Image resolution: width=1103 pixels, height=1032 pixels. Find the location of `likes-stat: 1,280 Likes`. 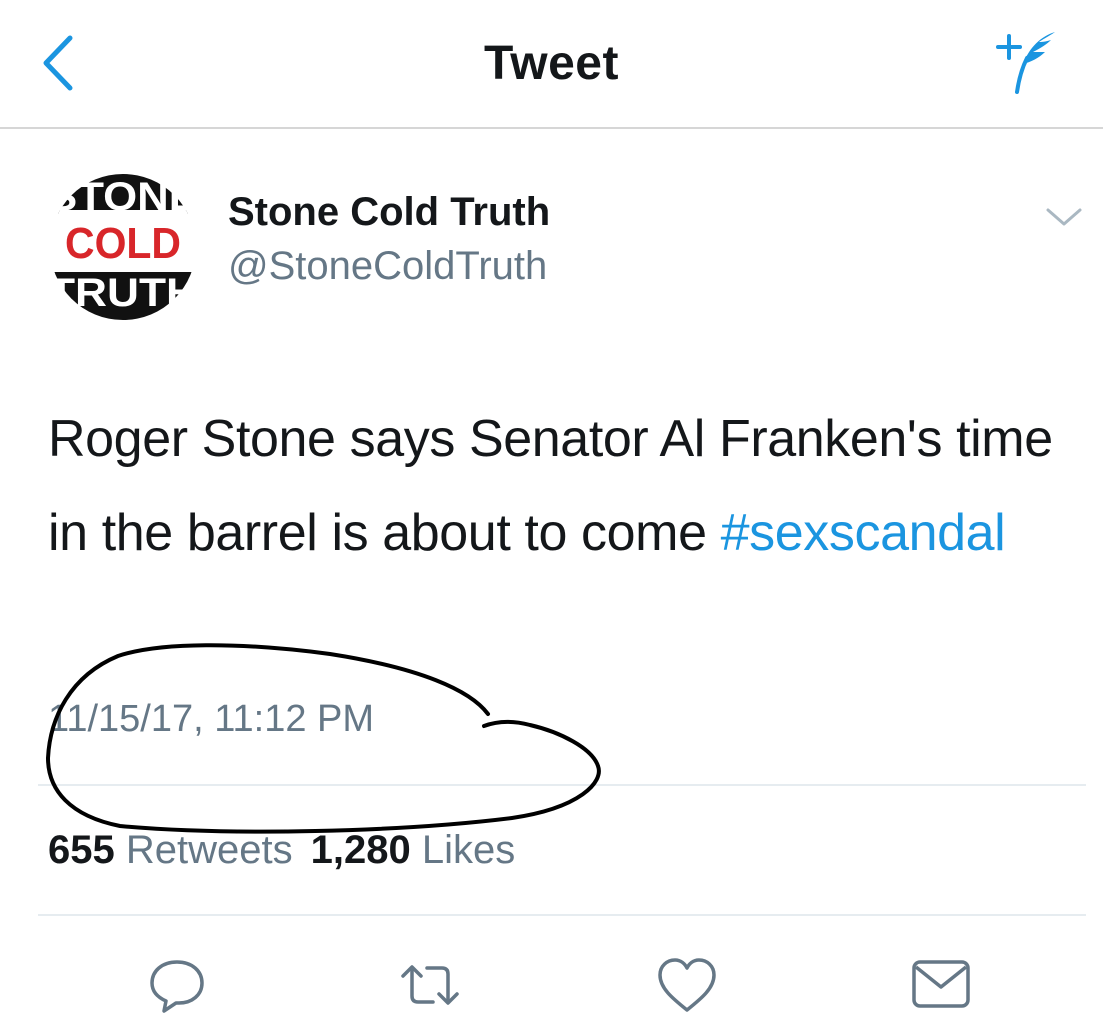

likes-stat: 1,280 Likes is located at coordinates (413, 850).